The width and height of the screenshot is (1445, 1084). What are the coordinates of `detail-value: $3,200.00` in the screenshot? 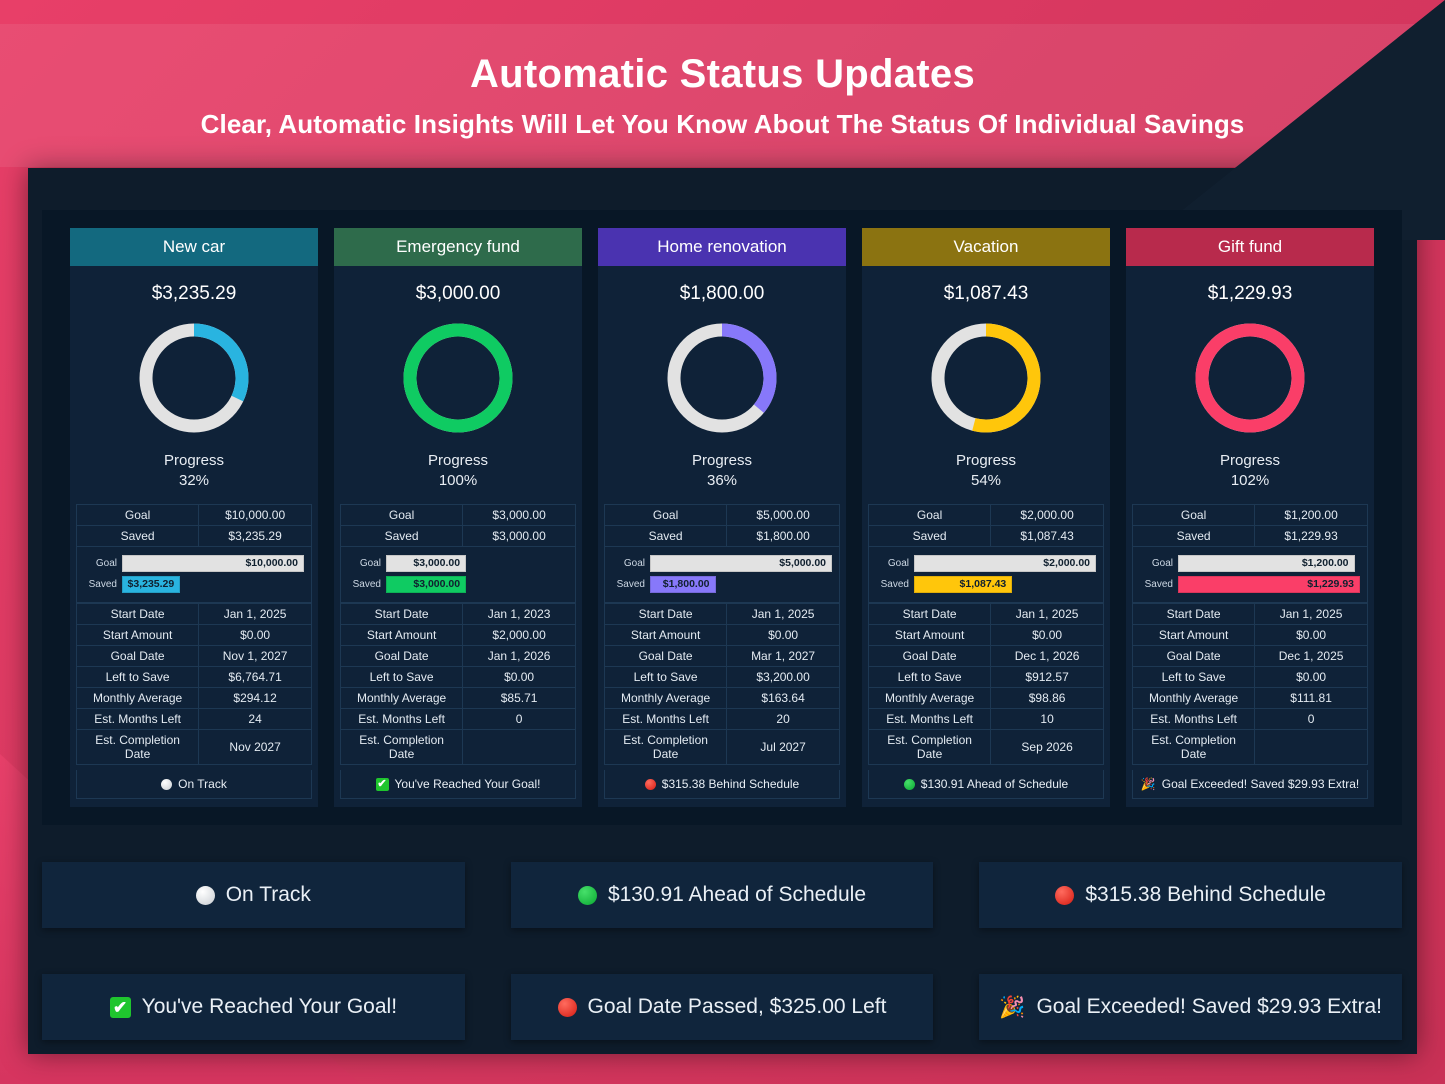 It's located at (783, 676).